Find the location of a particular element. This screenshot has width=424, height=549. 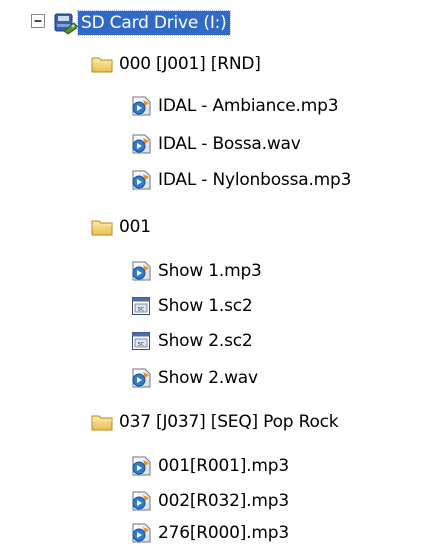

tree-file: Show 2.wav is located at coordinates (195, 378).